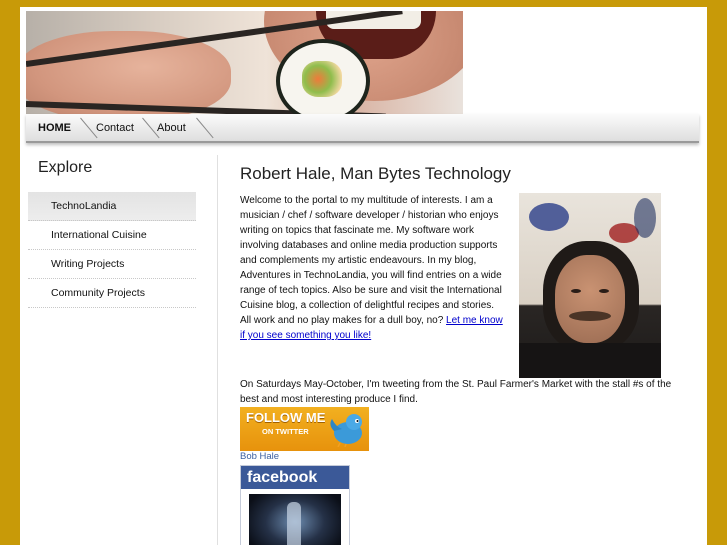 The height and width of the screenshot is (545, 727). Describe the element at coordinates (348, 430) in the screenshot. I see `twitter-bird-icon` at that location.